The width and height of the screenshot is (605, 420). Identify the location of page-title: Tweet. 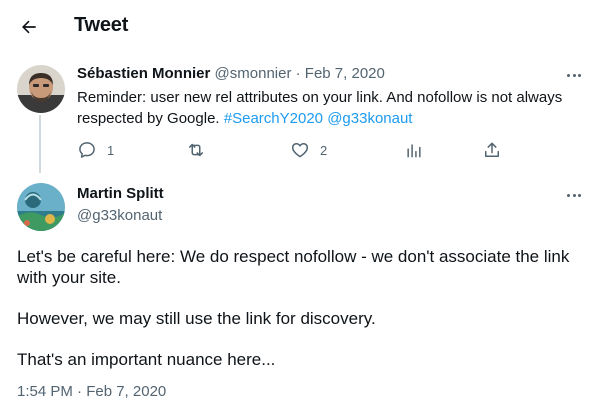
(101, 25).